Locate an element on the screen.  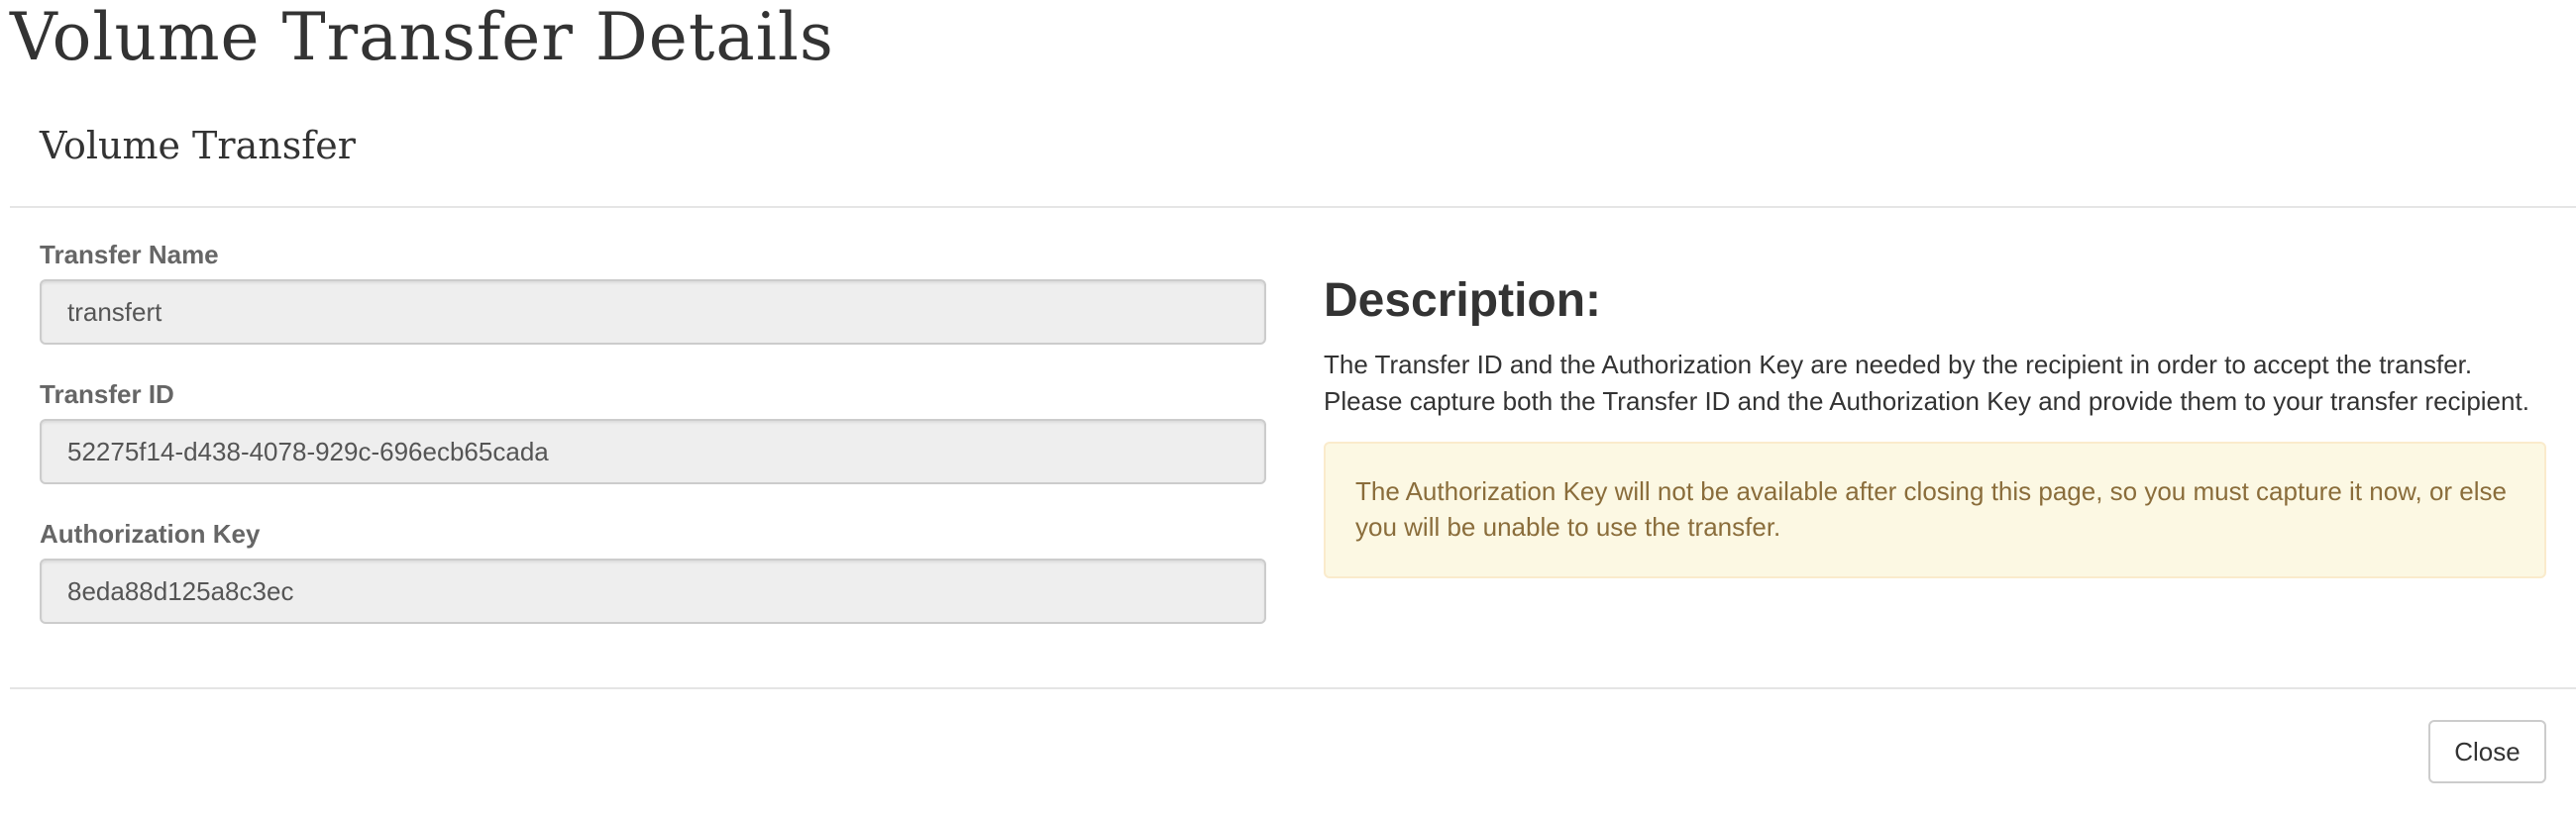
modal-header: Volume Transfer is located at coordinates (1293, 149).